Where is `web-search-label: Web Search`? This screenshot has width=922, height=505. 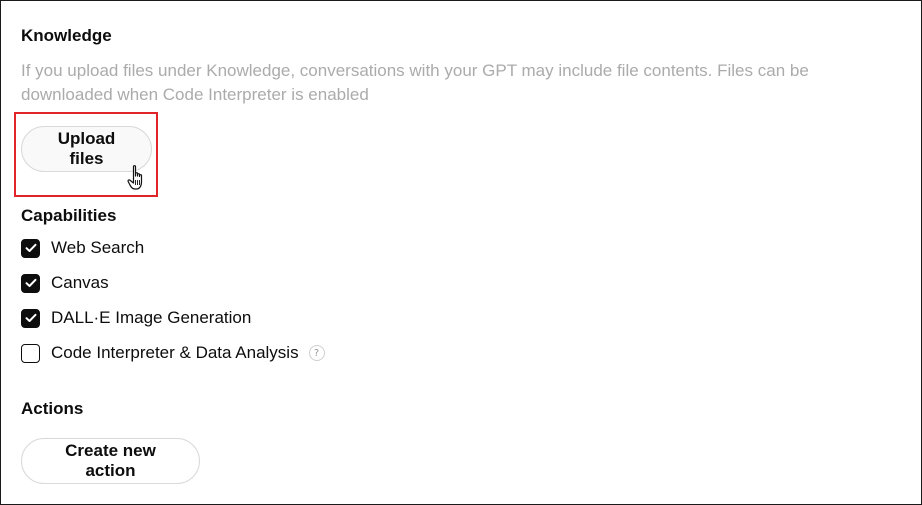 web-search-label: Web Search is located at coordinates (98, 247).